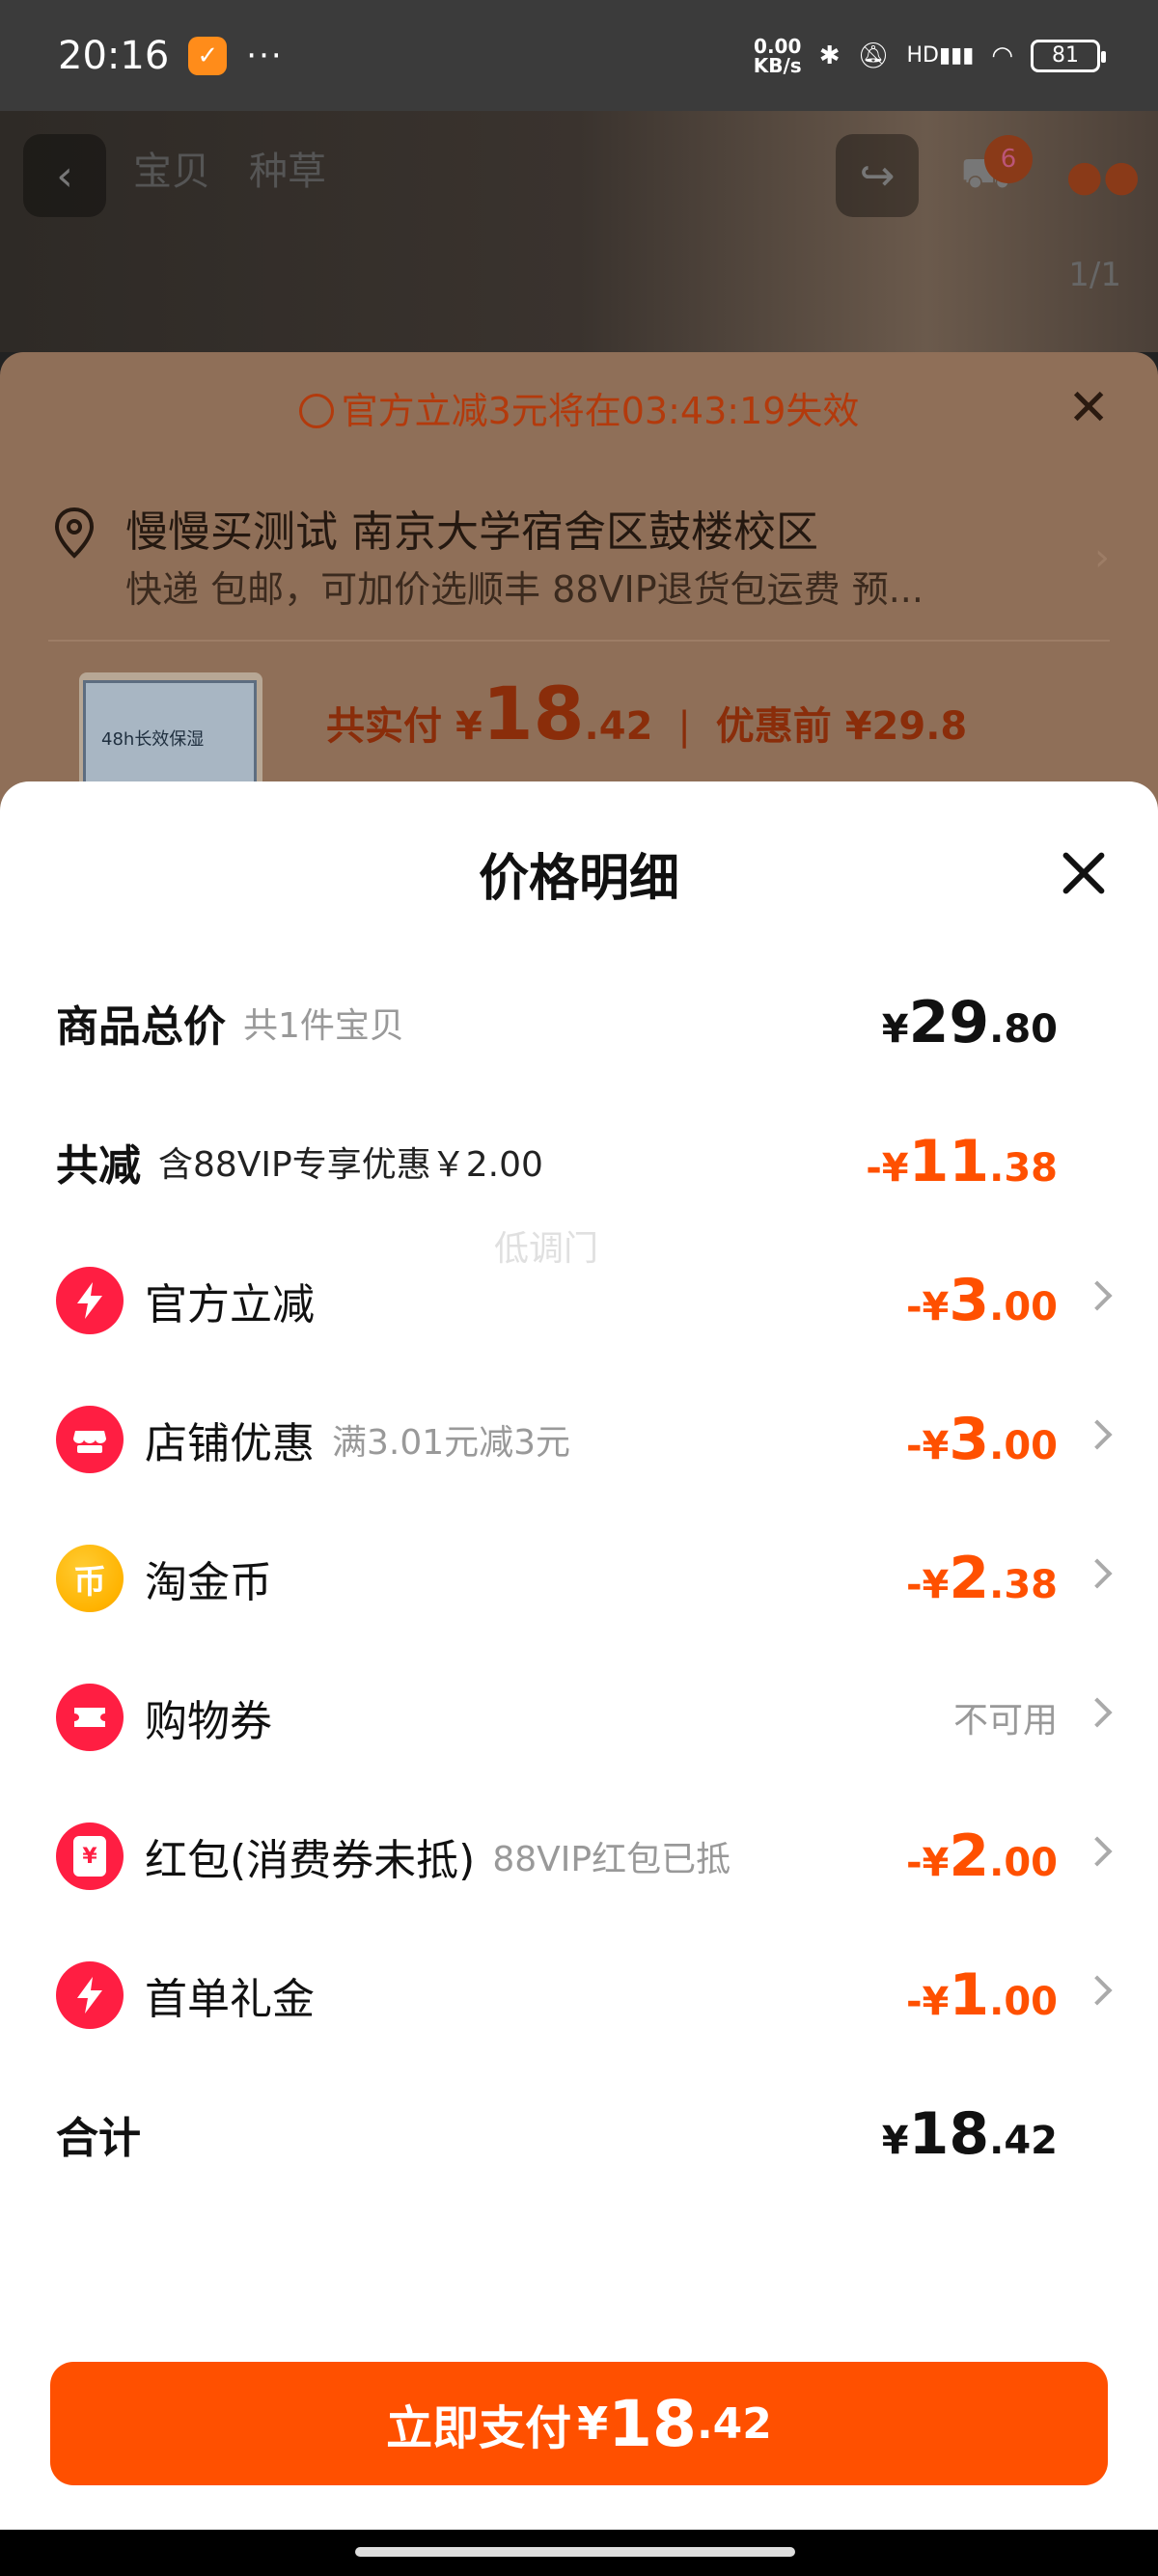 The width and height of the screenshot is (1158, 2576). I want to click on network-speed-value: 0.00, so click(778, 46).